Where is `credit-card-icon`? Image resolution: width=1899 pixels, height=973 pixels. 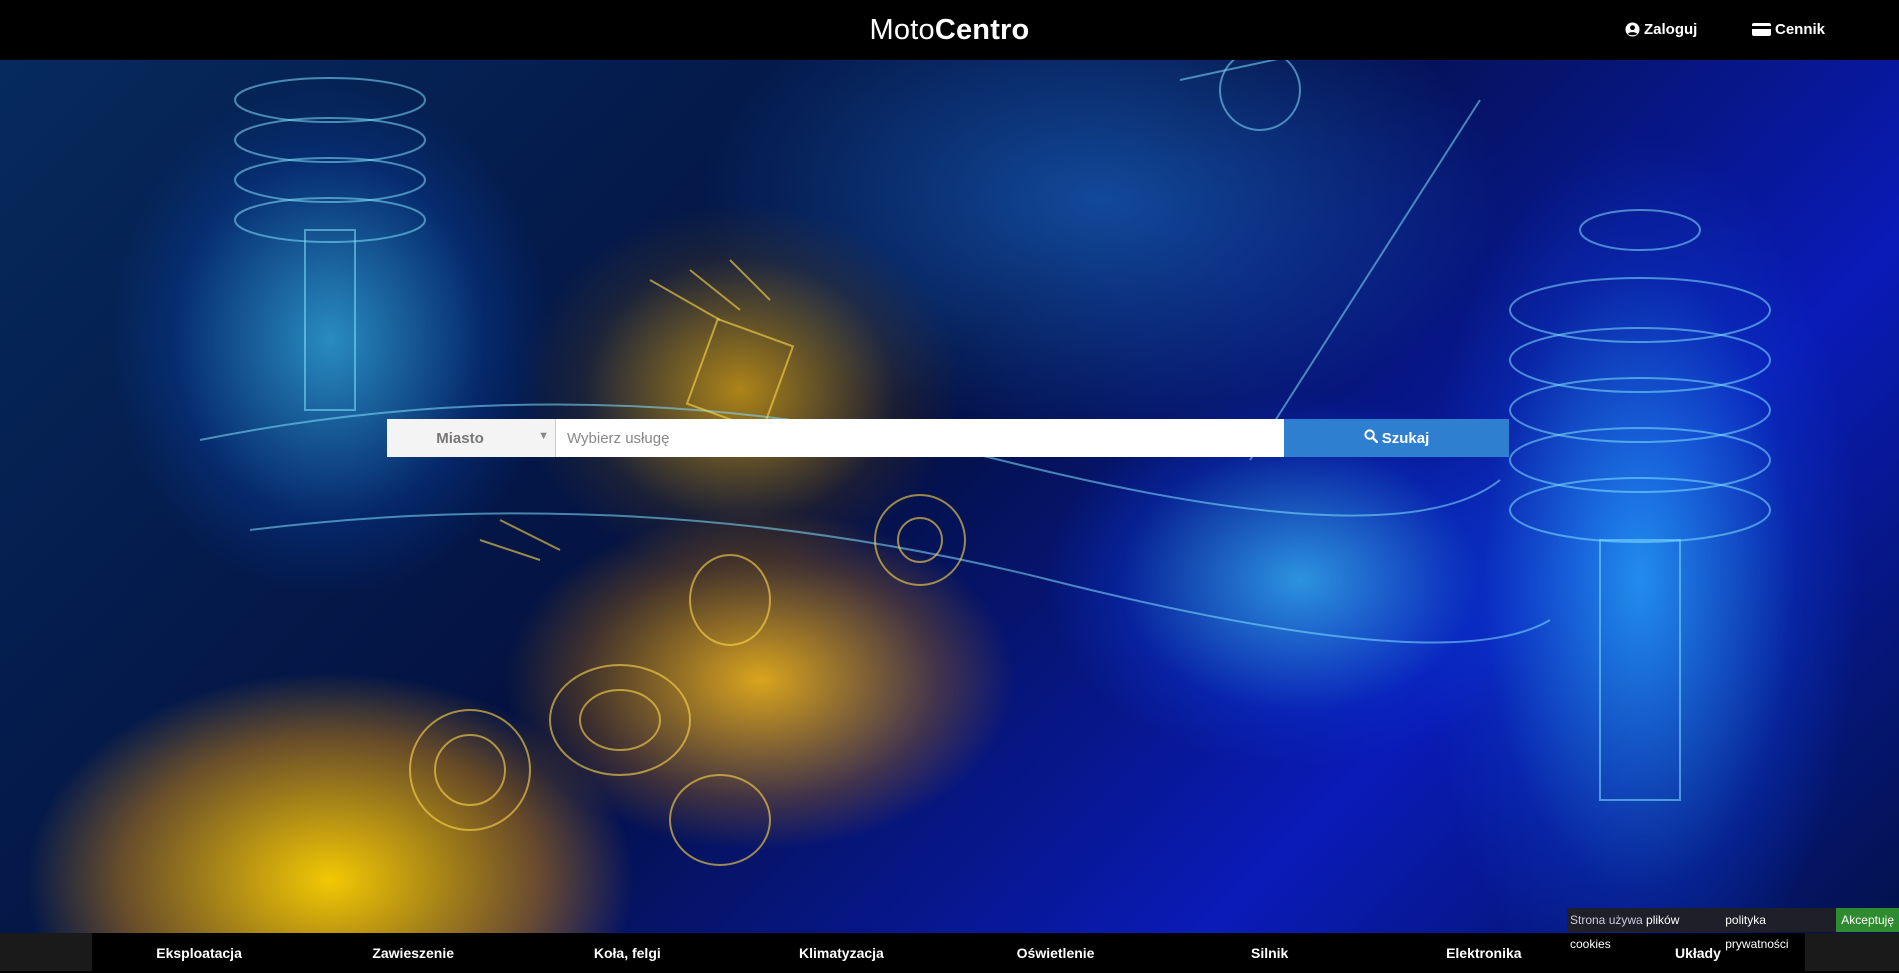
credit-card-icon is located at coordinates (1761, 29).